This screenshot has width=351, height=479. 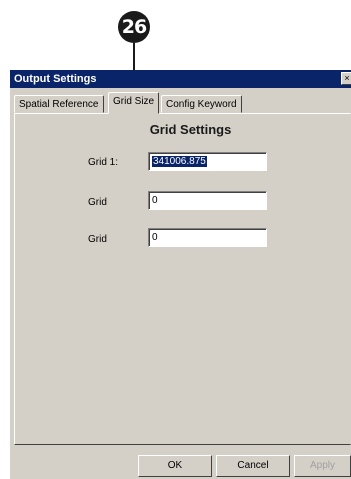 I want to click on close-icon: ×, so click(x=347, y=78).